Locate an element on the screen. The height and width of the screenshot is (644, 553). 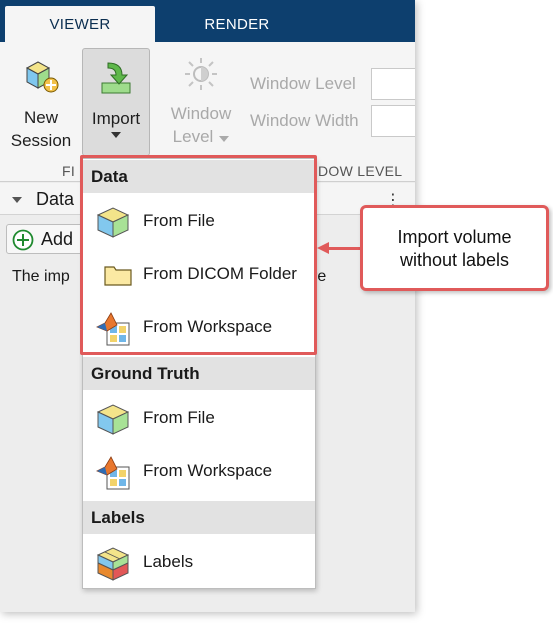
import-icon is located at coordinates (116, 80).